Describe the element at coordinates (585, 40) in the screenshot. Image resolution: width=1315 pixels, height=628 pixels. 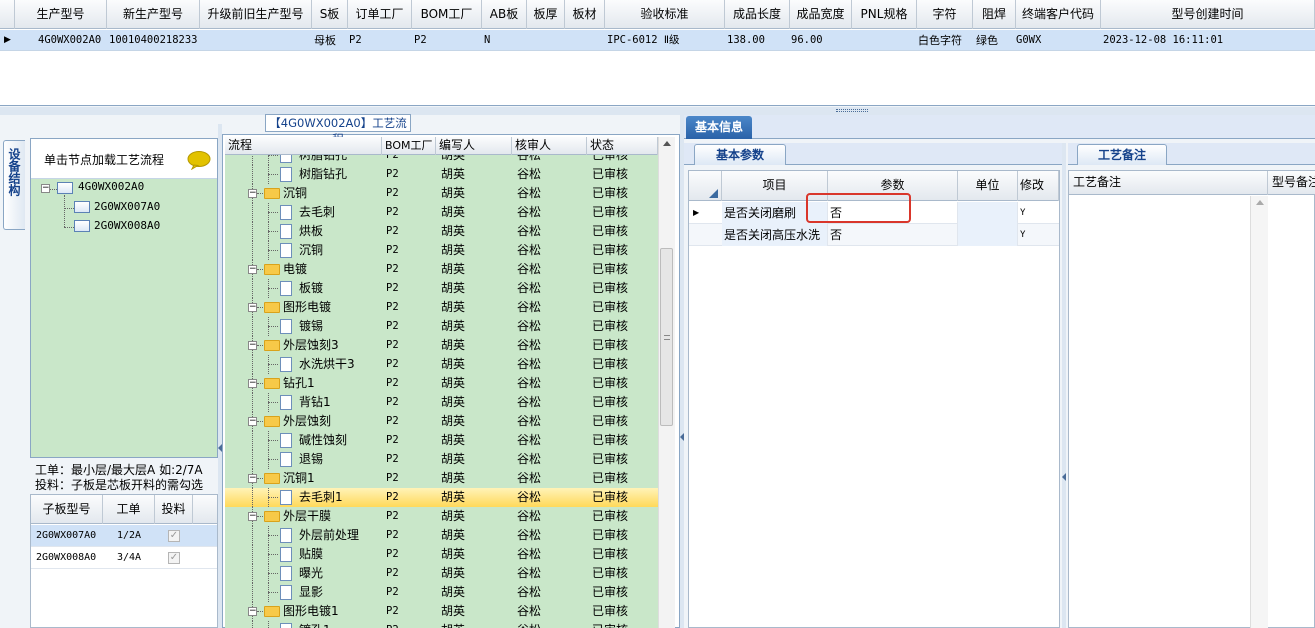
I see `cell-material` at that location.